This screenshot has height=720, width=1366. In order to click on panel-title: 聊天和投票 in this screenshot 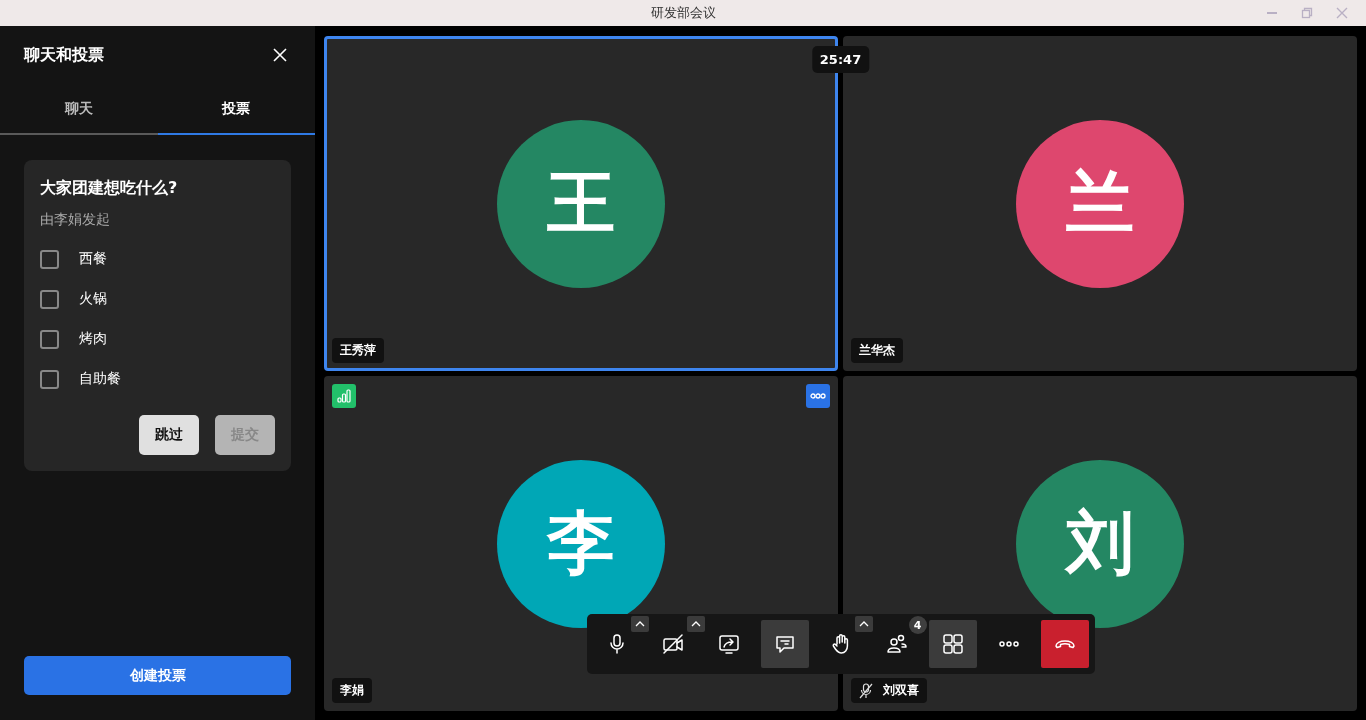, I will do `click(64, 55)`.